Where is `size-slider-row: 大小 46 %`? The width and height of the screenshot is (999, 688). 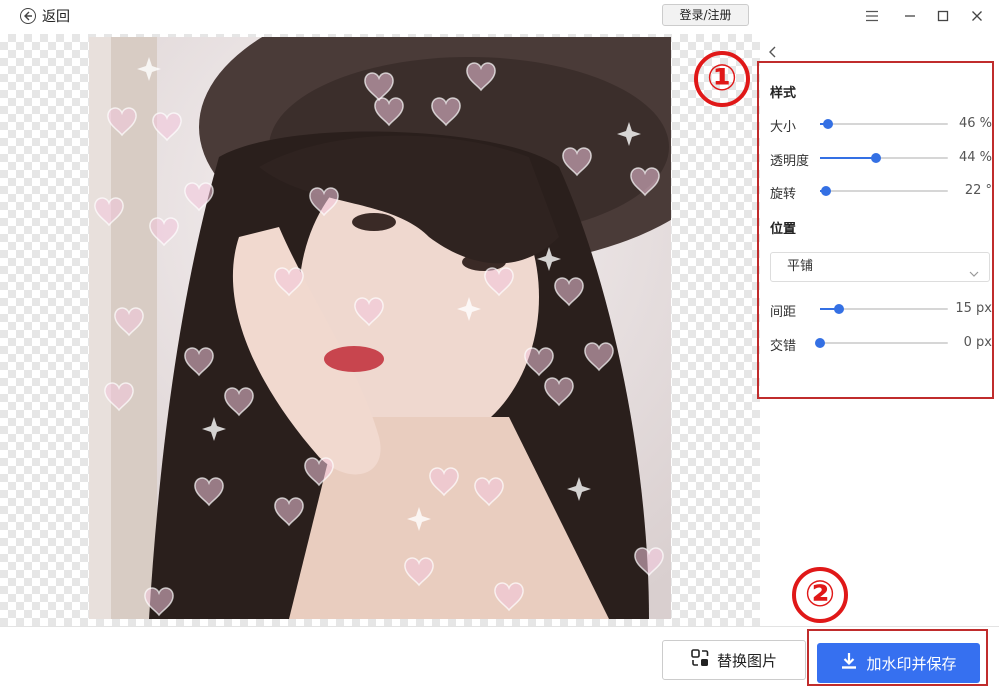 size-slider-row: 大小 46 % is located at coordinates (881, 124).